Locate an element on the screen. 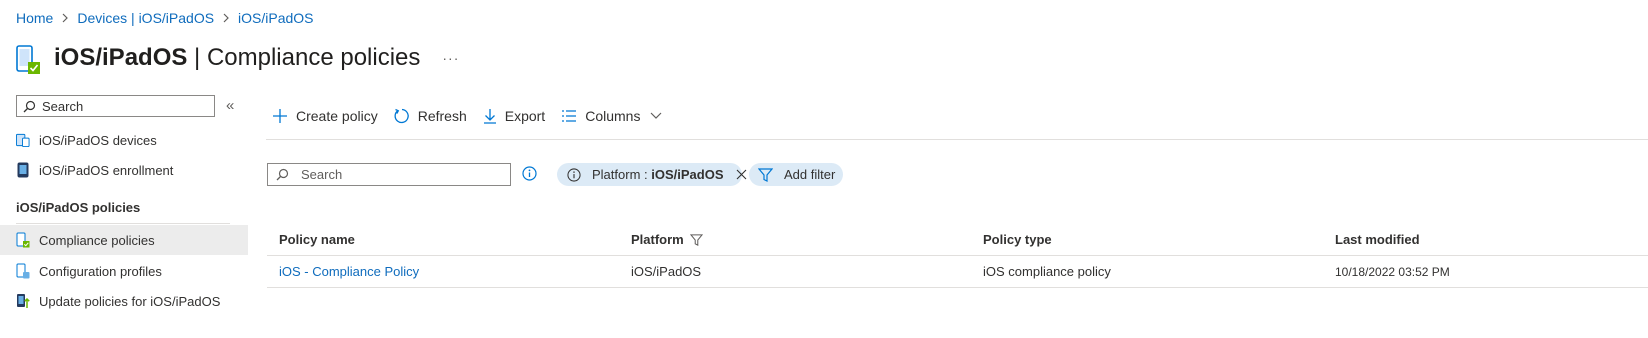 The width and height of the screenshot is (1648, 338). column-header-platform: Platform is located at coordinates (795, 239).